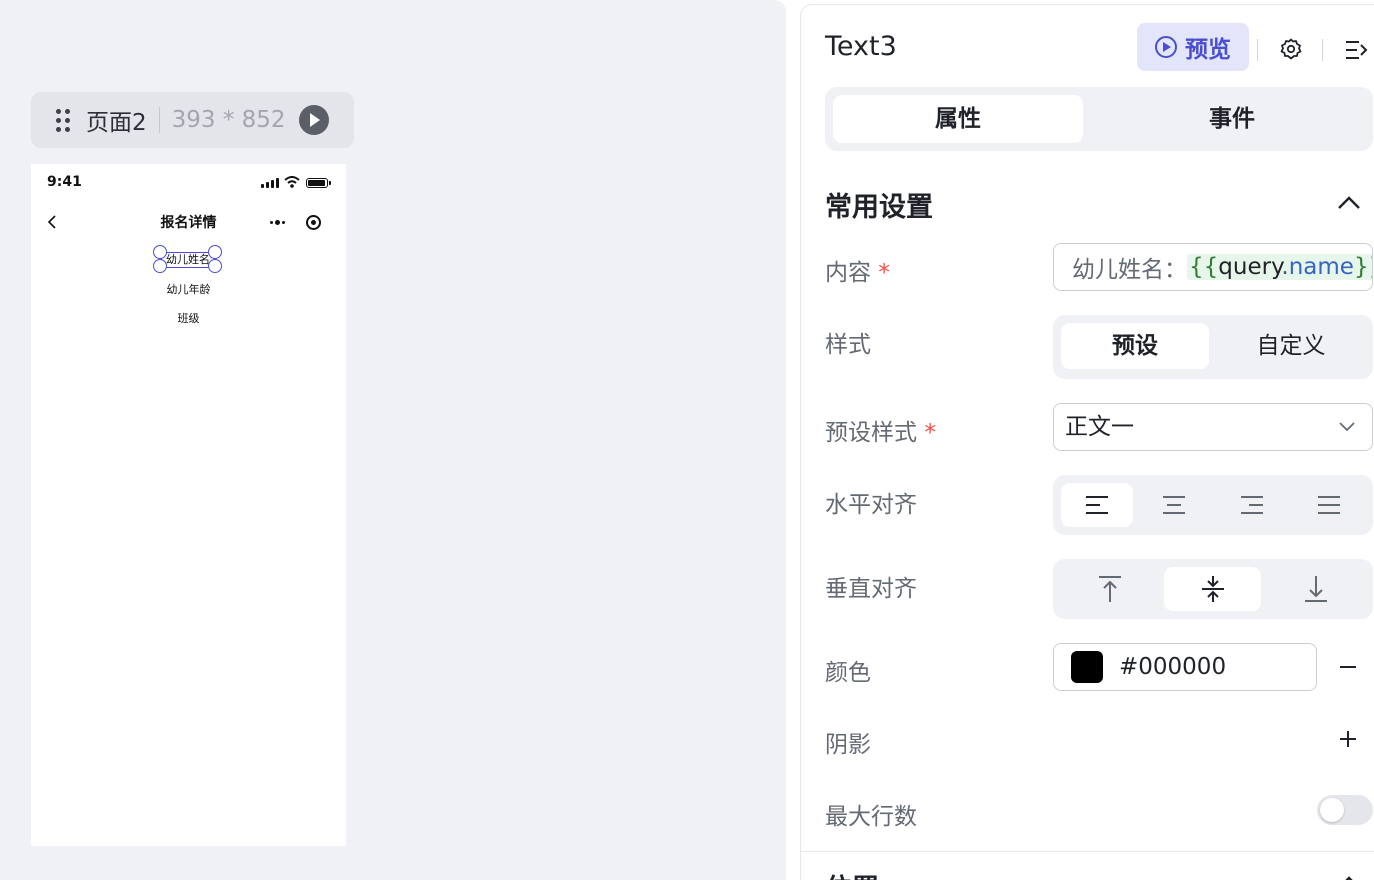 This screenshot has width=1374, height=880. Describe the element at coordinates (1166, 47) in the screenshot. I see `play-circle-icon` at that location.